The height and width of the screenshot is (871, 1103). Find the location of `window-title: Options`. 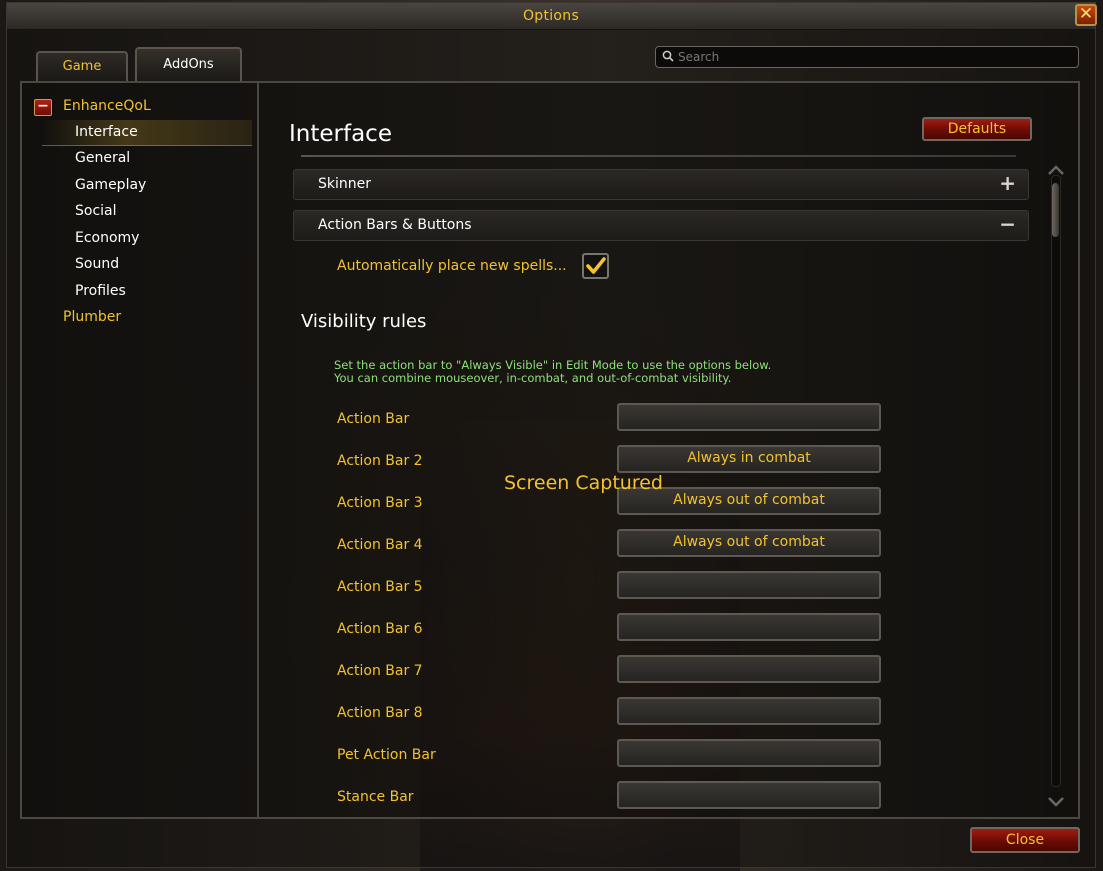

window-title: Options is located at coordinates (551, 16).